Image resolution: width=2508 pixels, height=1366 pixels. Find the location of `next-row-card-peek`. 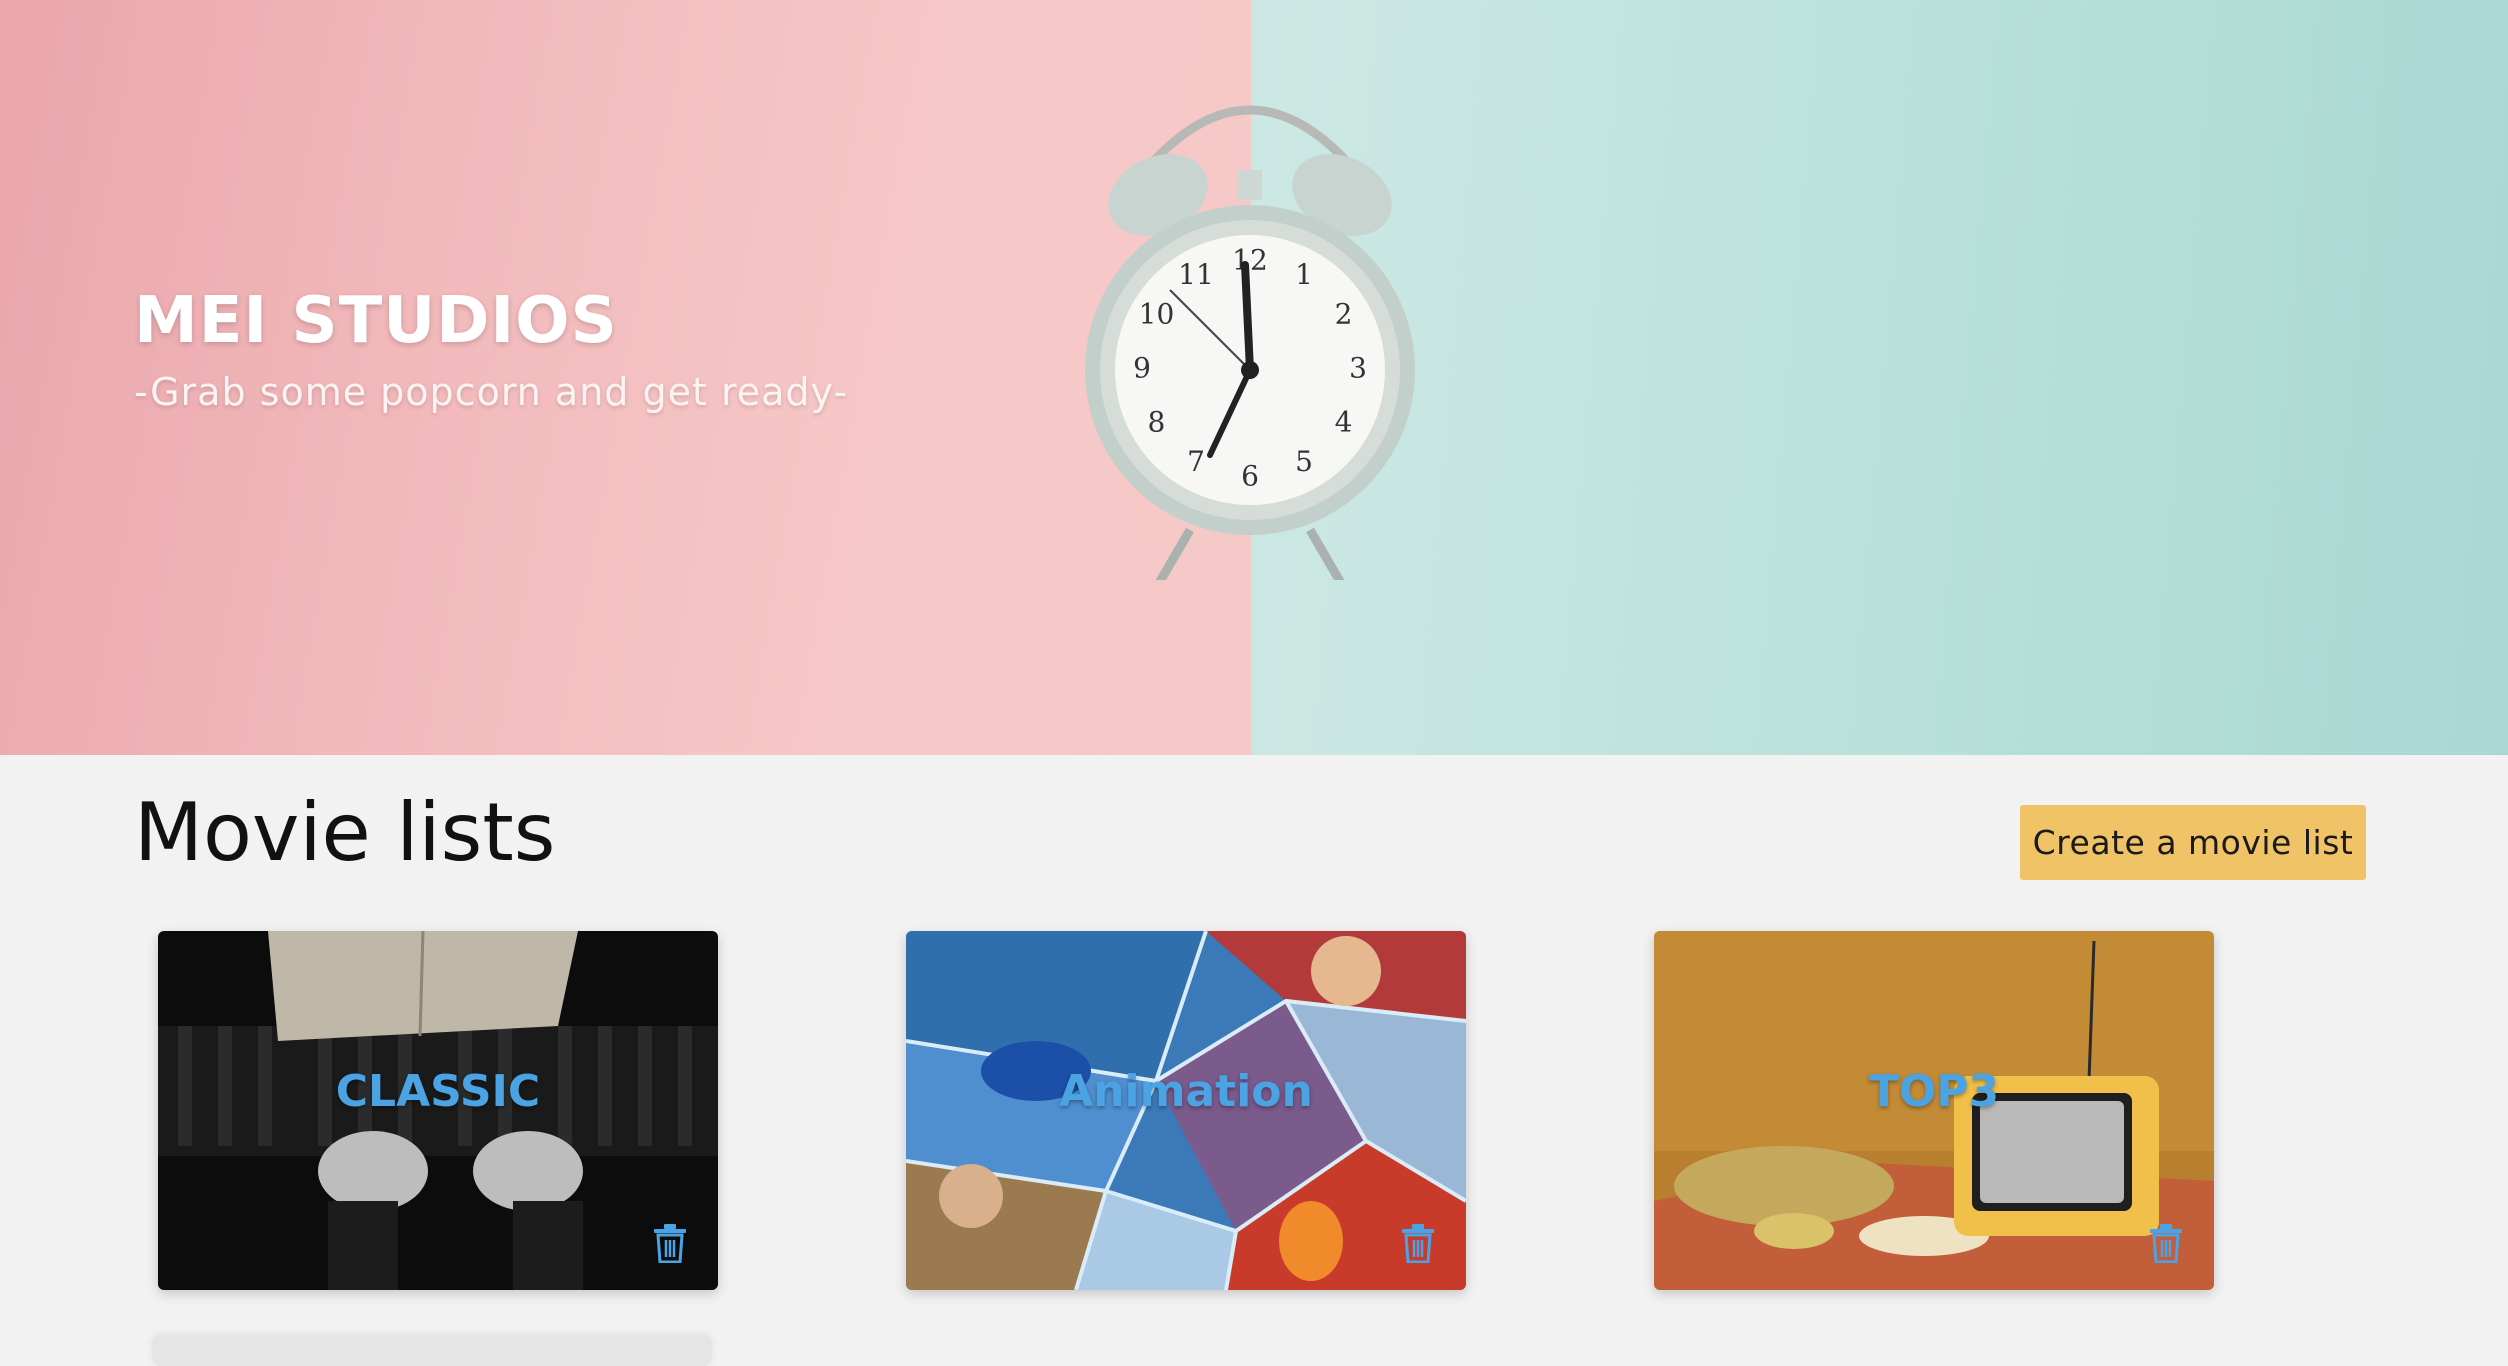

next-row-card-peek is located at coordinates (432, 1351).